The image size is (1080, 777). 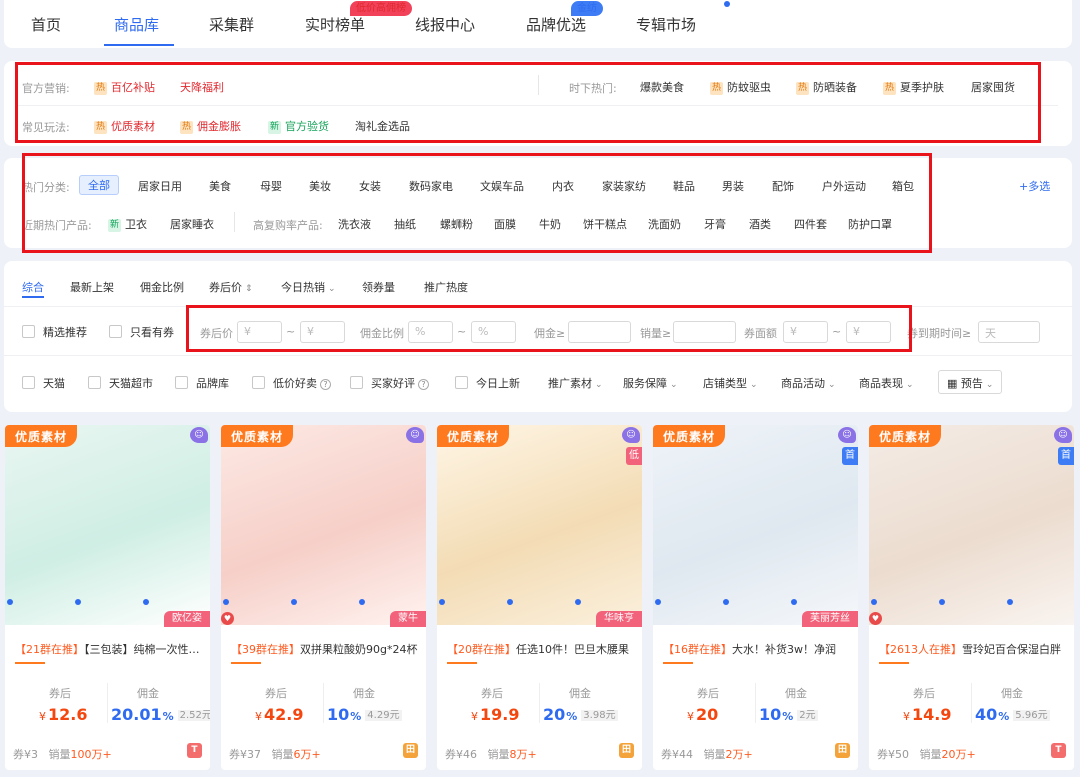 What do you see at coordinates (192, 224) in the screenshot?
I see `recent-item-pajamas: 居家睡衣` at bounding box center [192, 224].